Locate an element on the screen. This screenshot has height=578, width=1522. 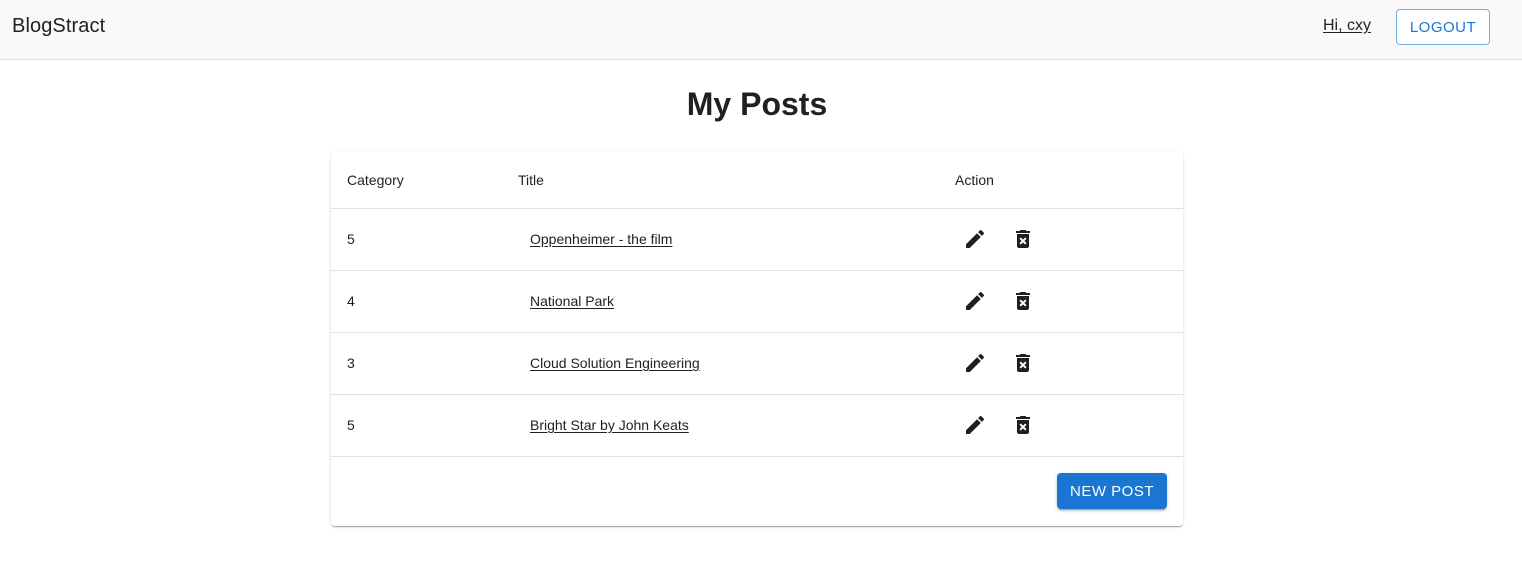
table-row: 4 National Park is located at coordinates (757, 301).